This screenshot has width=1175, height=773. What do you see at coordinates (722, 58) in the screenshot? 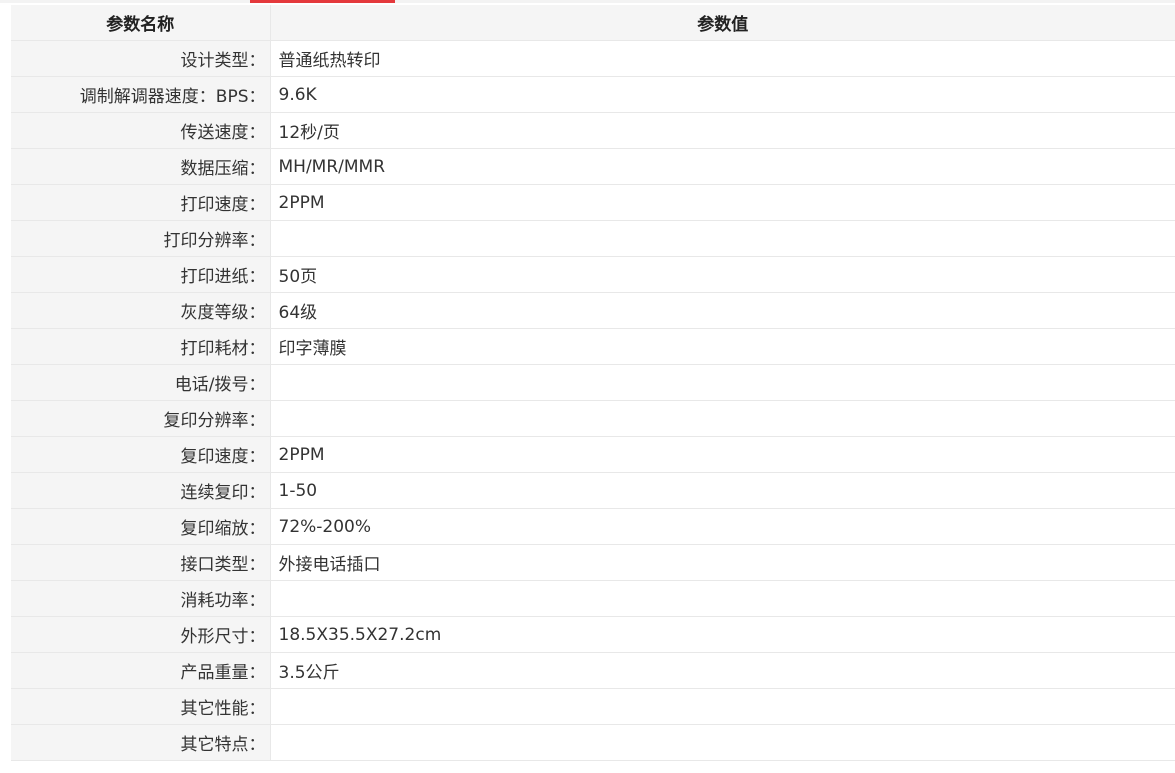
I see `param-value: 普通纸热转印` at bounding box center [722, 58].